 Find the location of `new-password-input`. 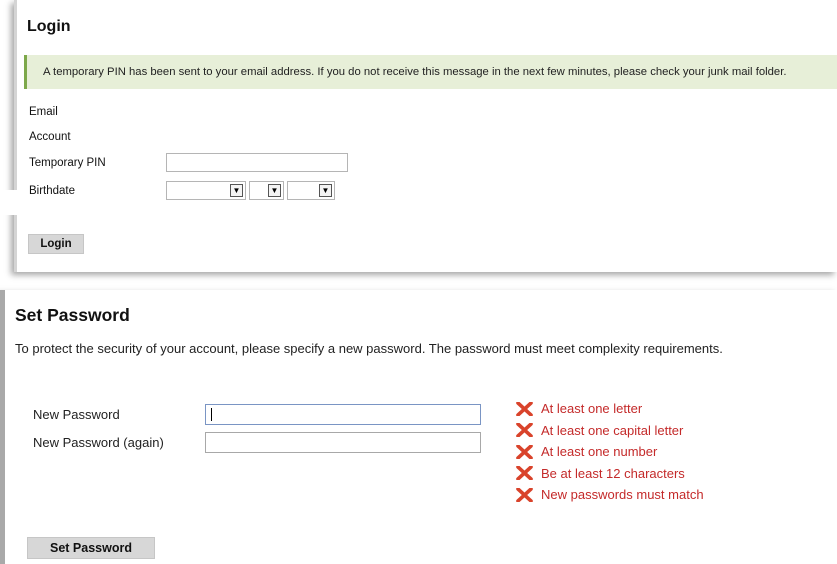

new-password-input is located at coordinates (343, 414).